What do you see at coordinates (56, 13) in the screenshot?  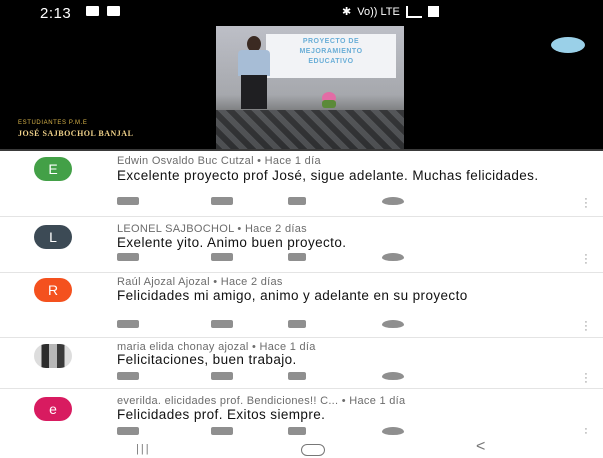 I see `status-time: 2:13` at bounding box center [56, 13].